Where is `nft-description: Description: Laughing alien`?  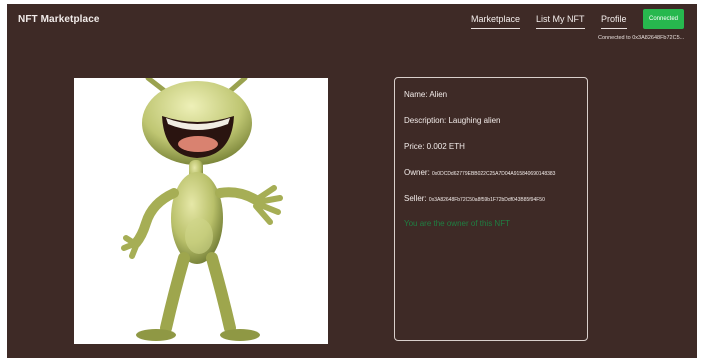 nft-description: Description: Laughing alien is located at coordinates (452, 120).